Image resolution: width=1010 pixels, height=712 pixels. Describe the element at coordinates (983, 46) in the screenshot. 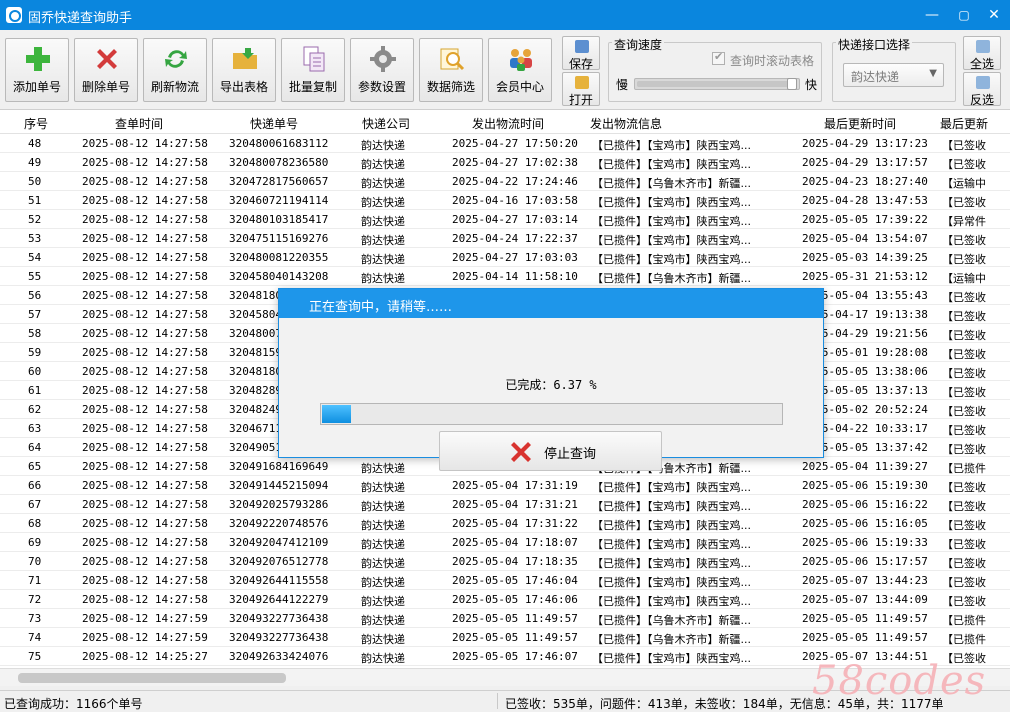

I see `select-all-icon` at that location.